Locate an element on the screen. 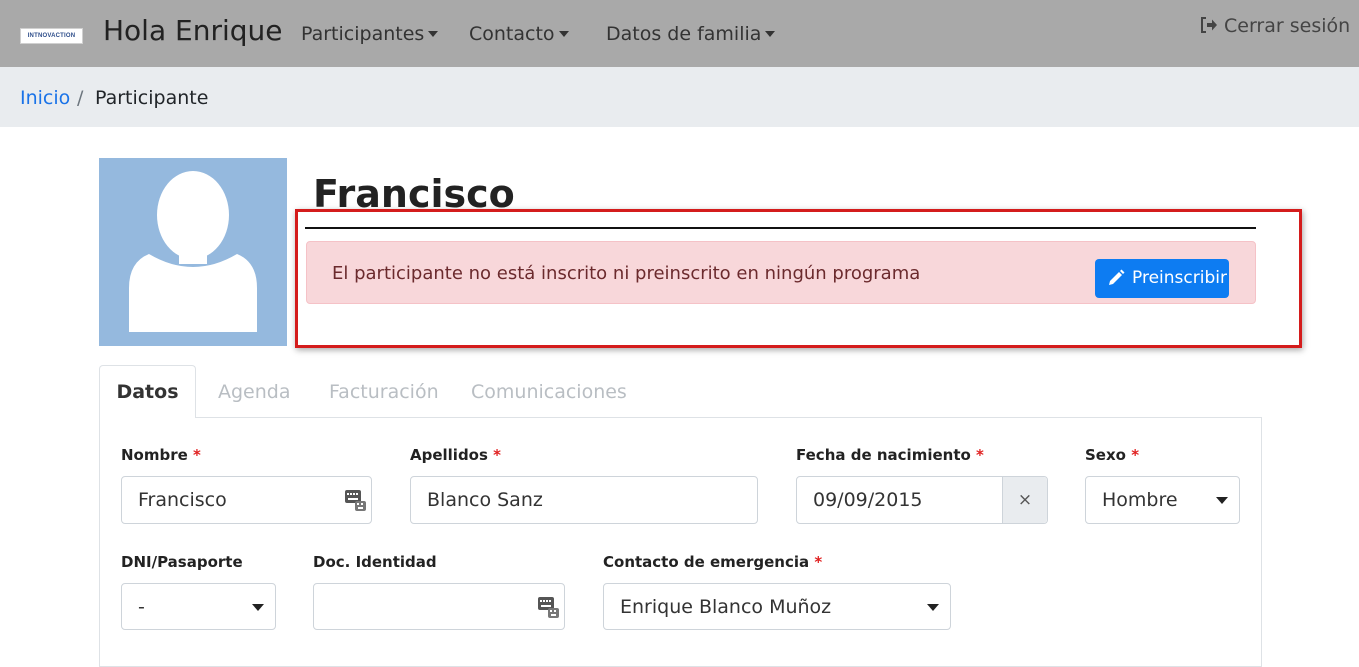 This screenshot has height=667, width=1359. sexo-select: Hombre is located at coordinates (1162, 500).